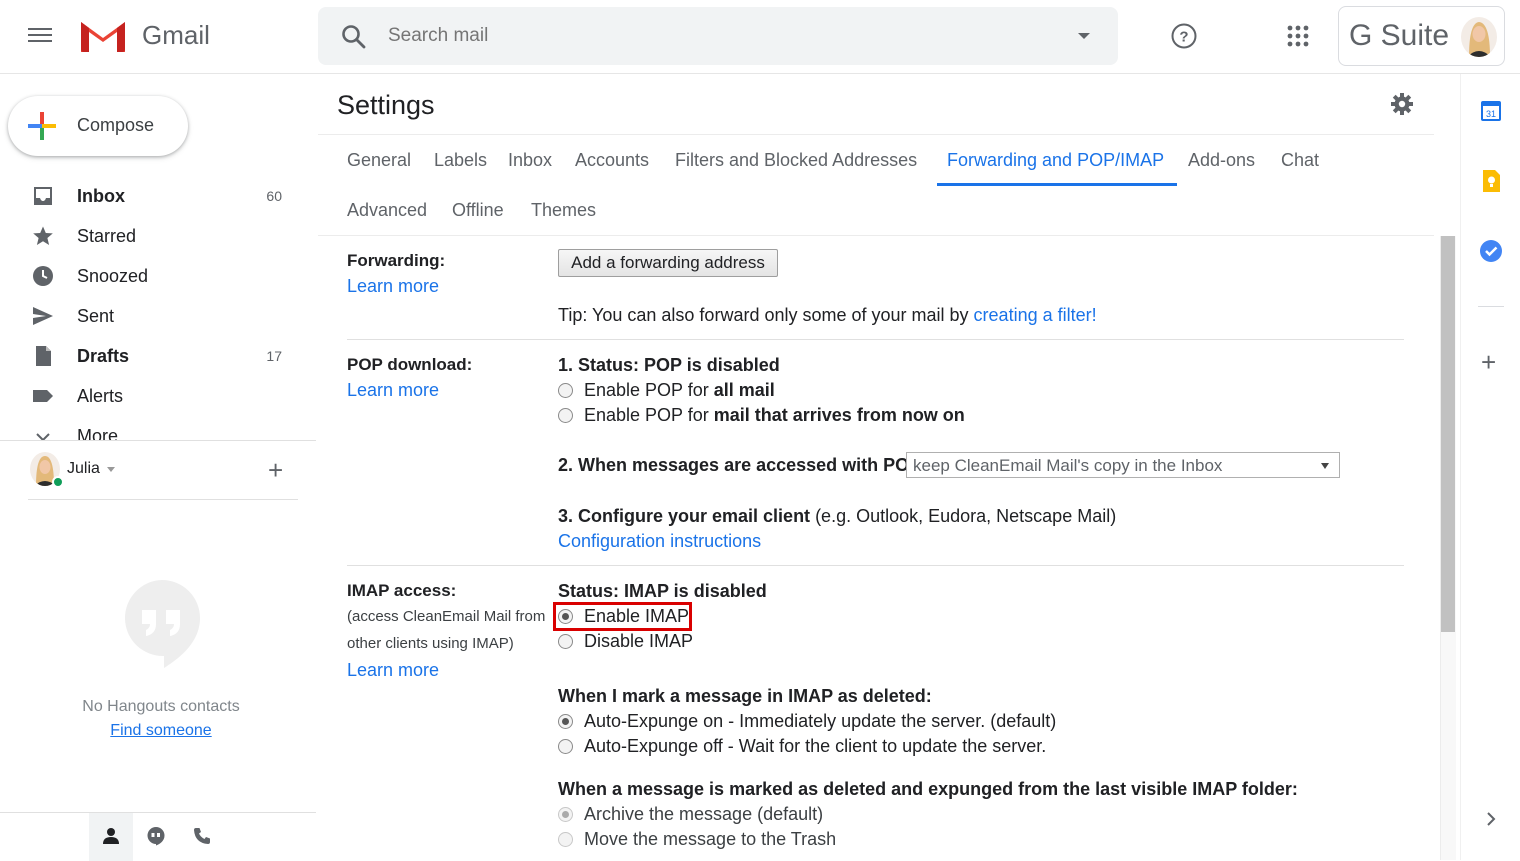  What do you see at coordinates (163, 476) in the screenshot?
I see `hangouts-user: Julia +` at bounding box center [163, 476].